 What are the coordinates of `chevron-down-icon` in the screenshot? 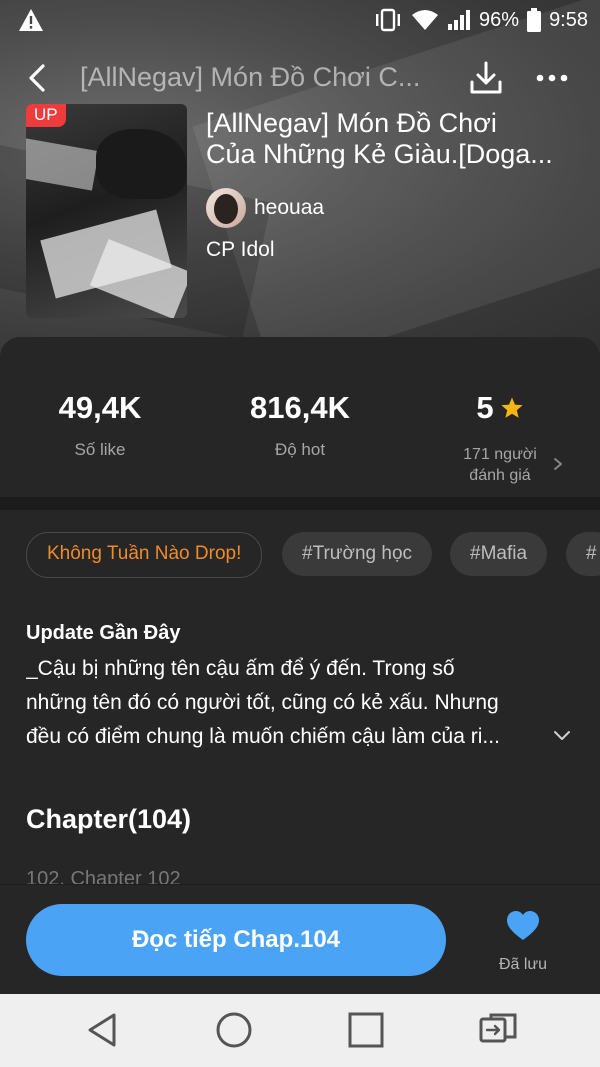 It's located at (562, 735).